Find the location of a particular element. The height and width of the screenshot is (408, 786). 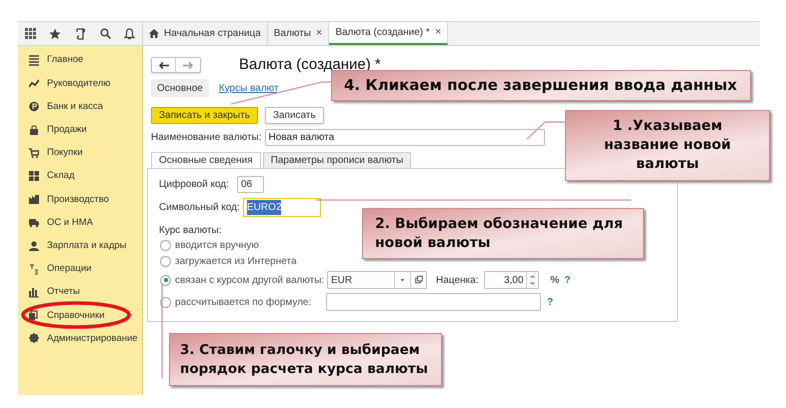

section-label: Курс валюты: is located at coordinates (190, 230).